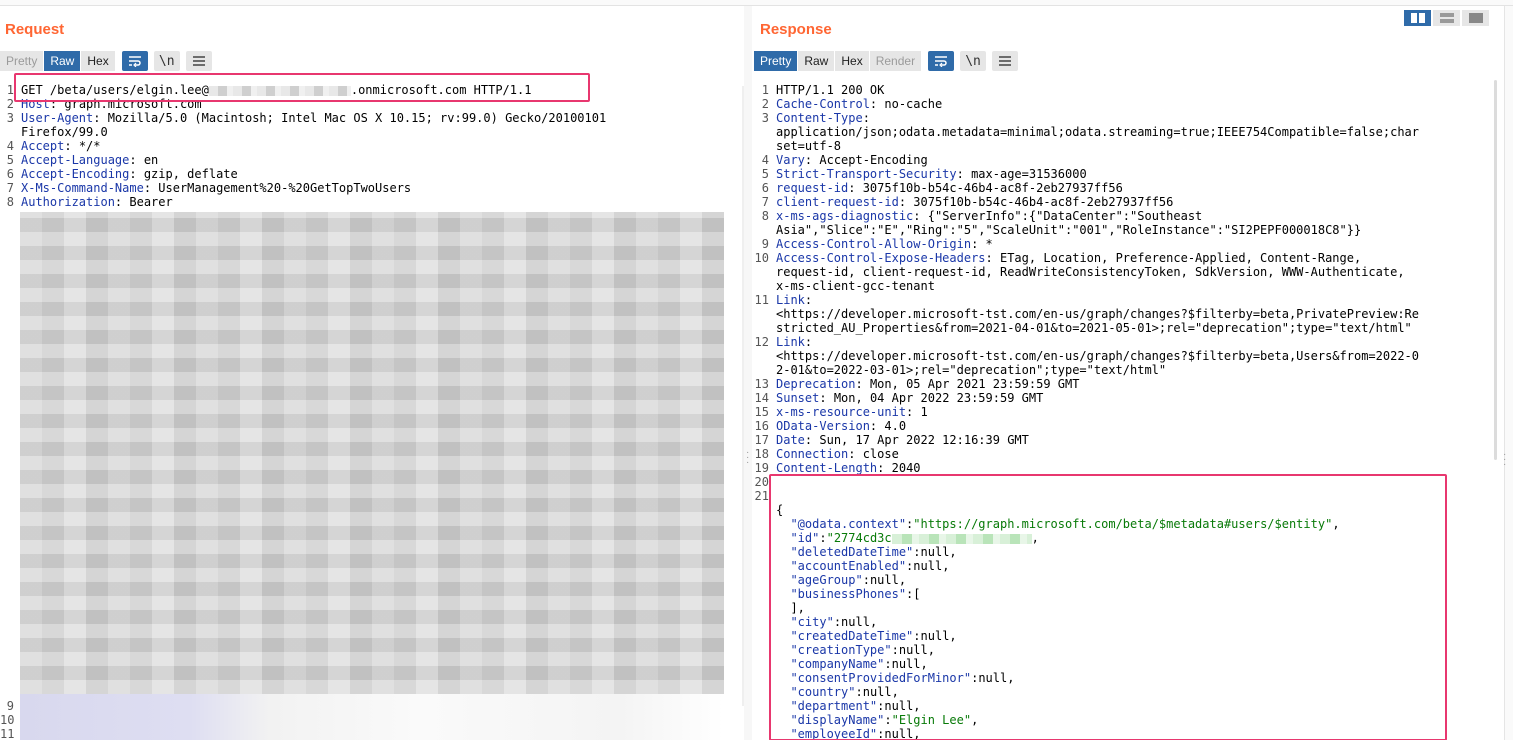  What do you see at coordinates (790, 160) in the screenshot?
I see `header-name: Vary` at bounding box center [790, 160].